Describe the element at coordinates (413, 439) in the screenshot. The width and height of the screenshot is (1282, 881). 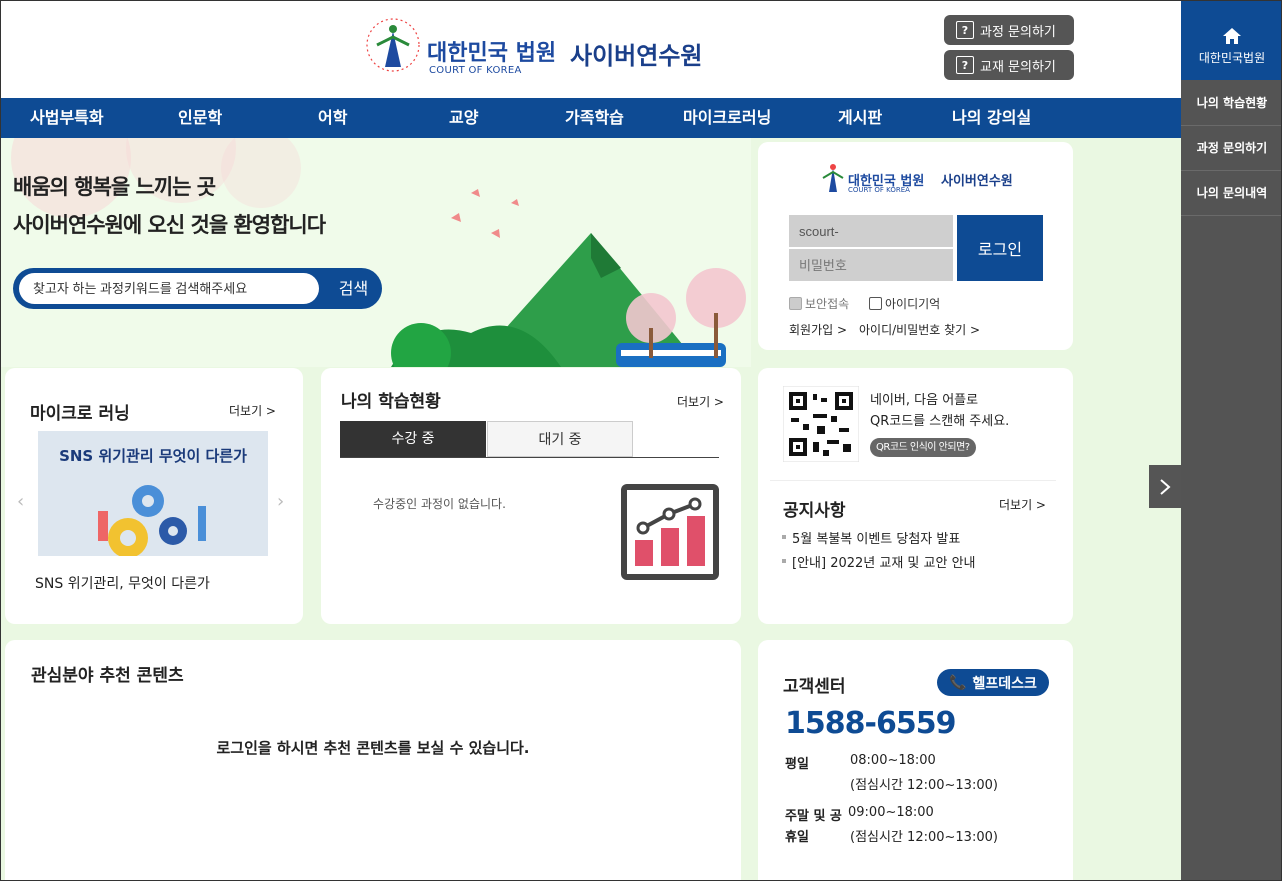
I see `tab-in-progress: 수강 중` at that location.